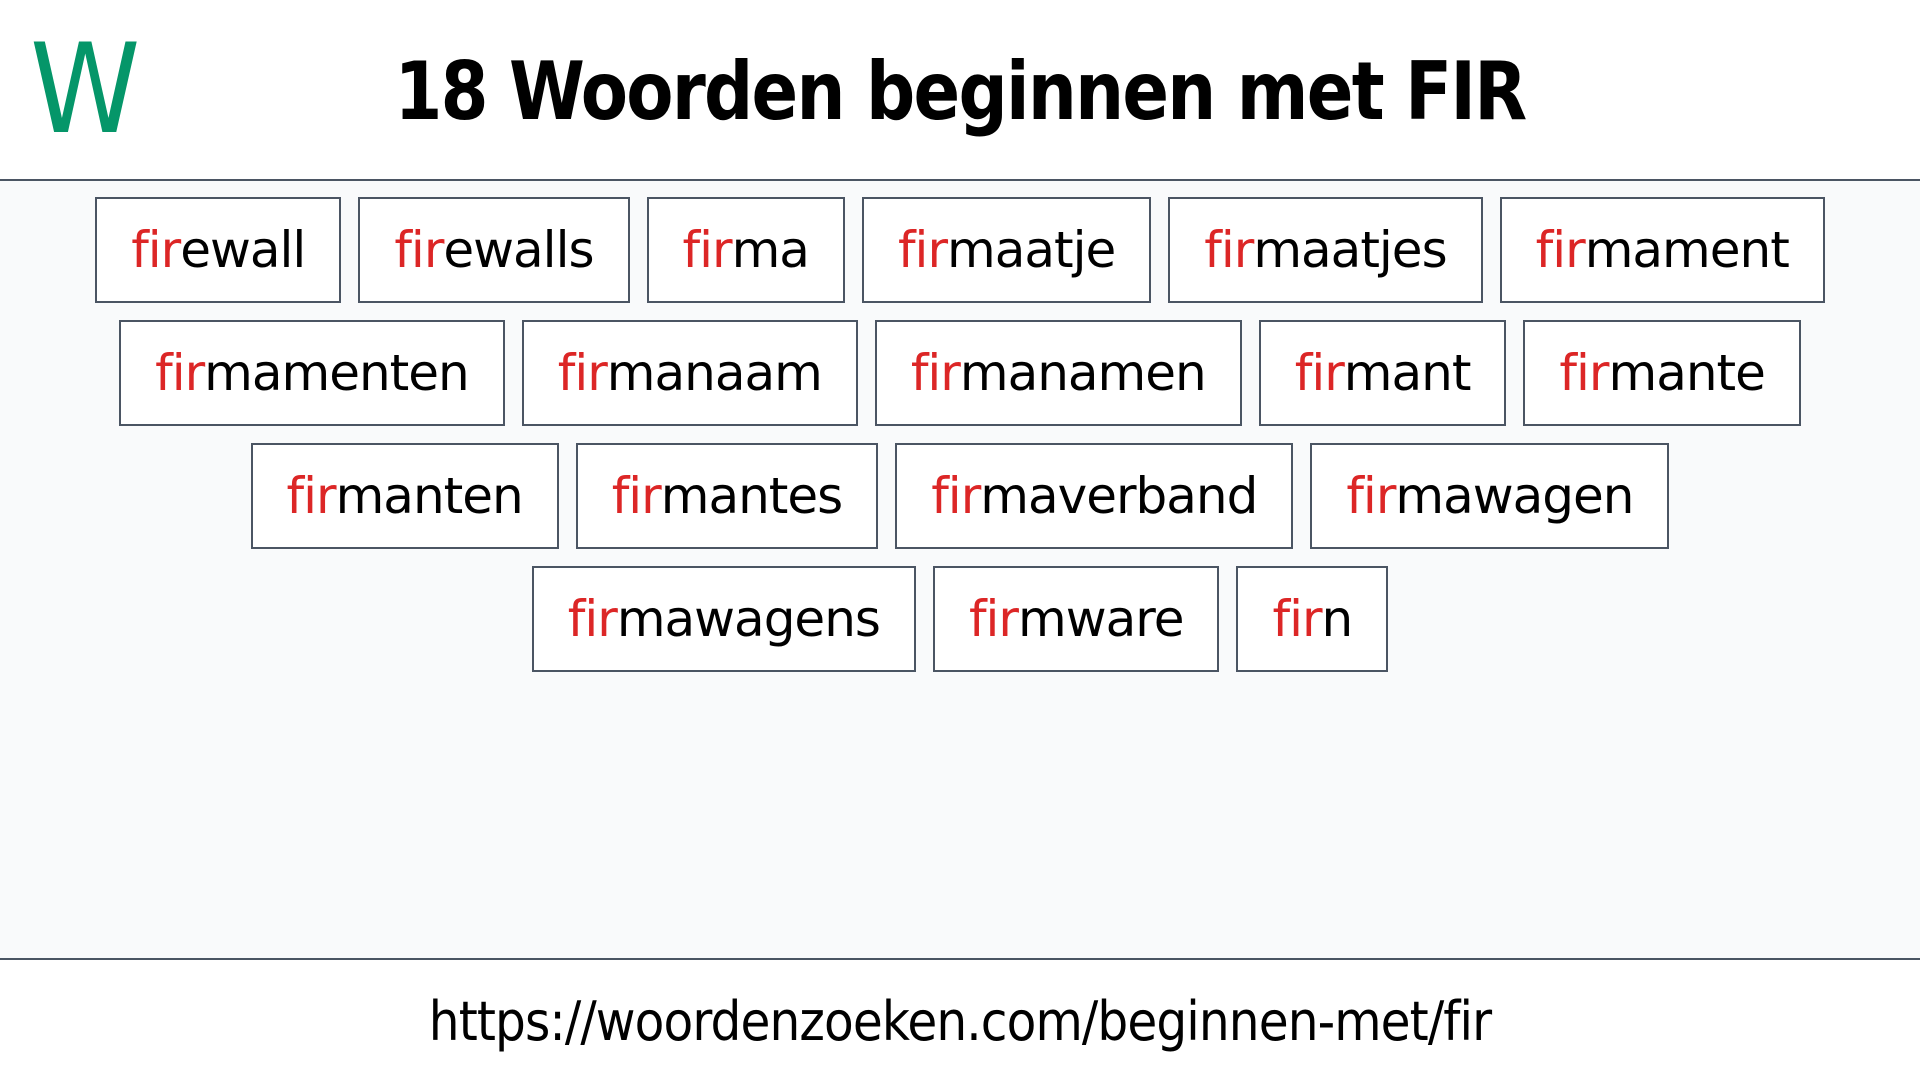 This screenshot has width=1920, height=1082. I want to click on word-rest: maatjes, so click(1350, 250).